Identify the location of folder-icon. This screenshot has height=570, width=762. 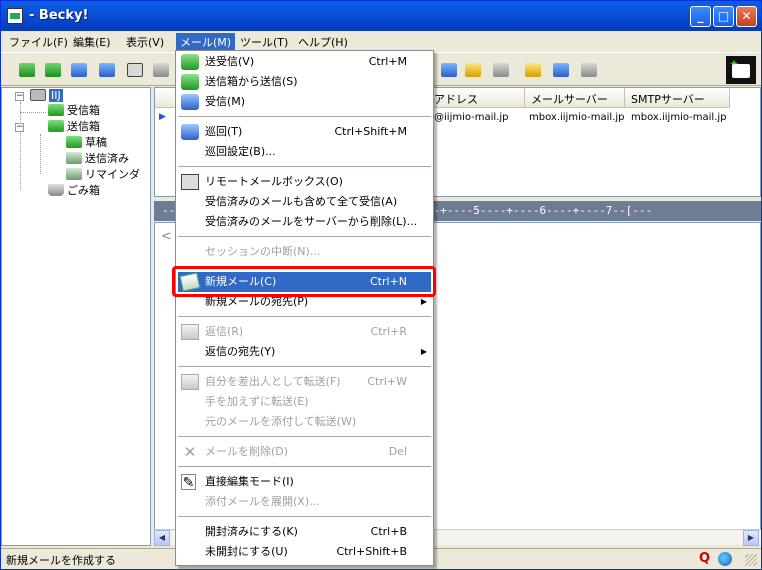
(533, 70).